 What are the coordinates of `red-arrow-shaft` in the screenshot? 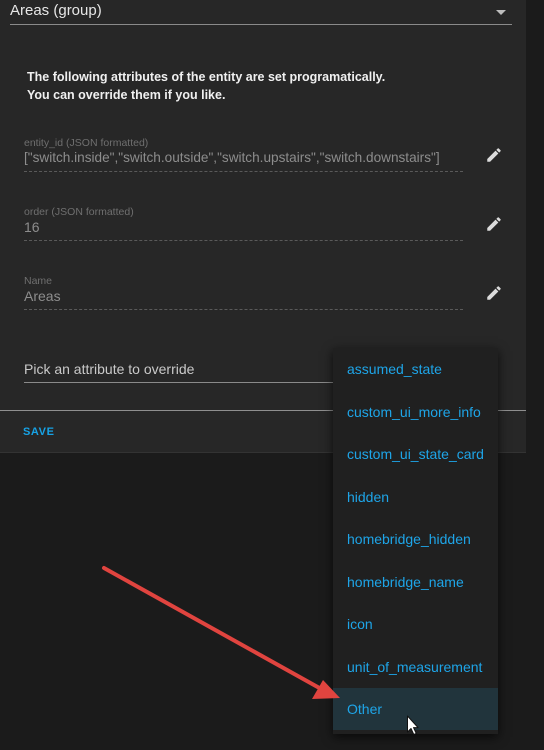 It's located at (213, 629).